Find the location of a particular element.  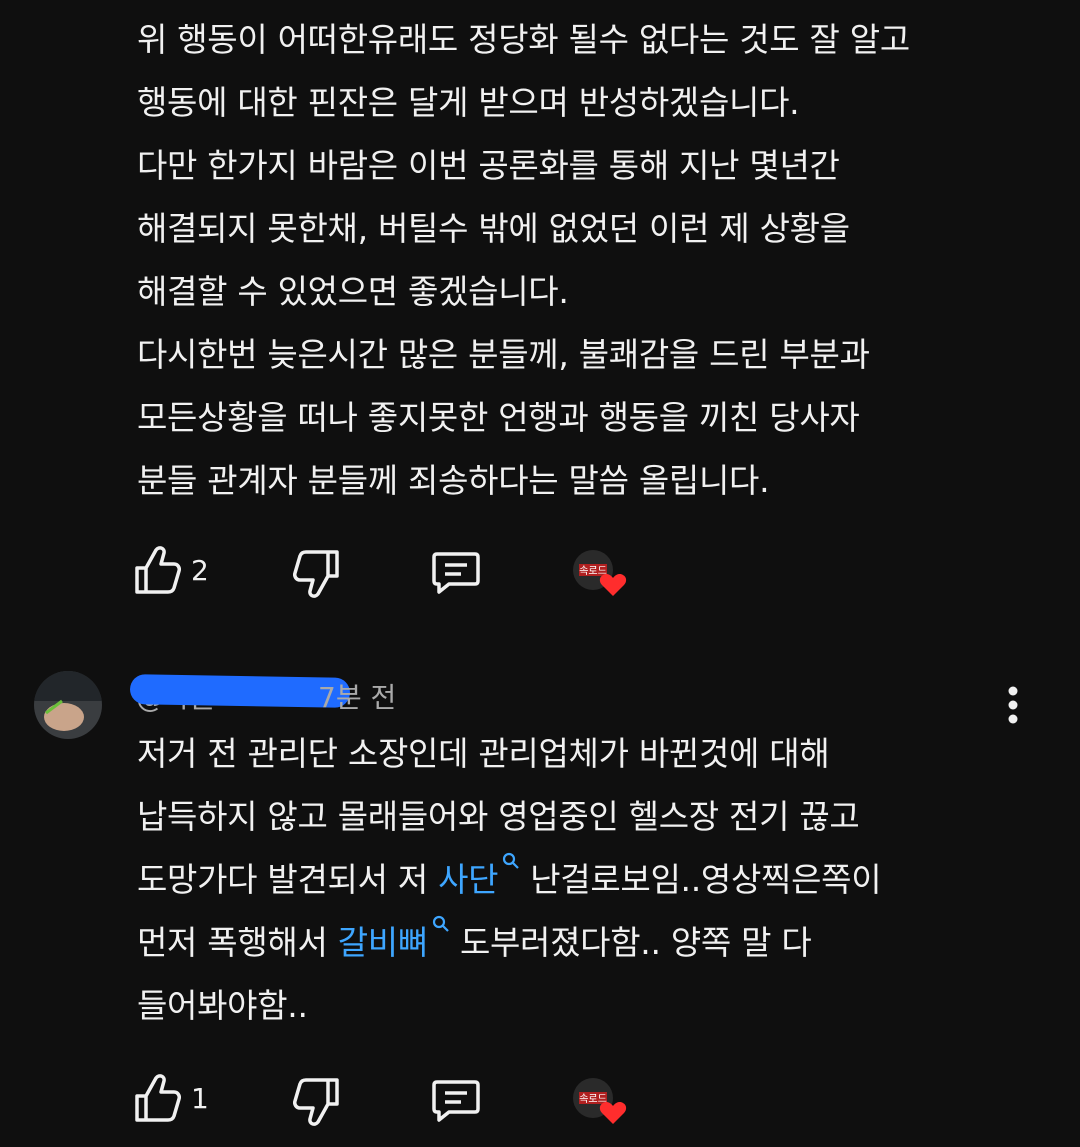

comment-line: 들어봐야함.. is located at coordinates (222, 1005).